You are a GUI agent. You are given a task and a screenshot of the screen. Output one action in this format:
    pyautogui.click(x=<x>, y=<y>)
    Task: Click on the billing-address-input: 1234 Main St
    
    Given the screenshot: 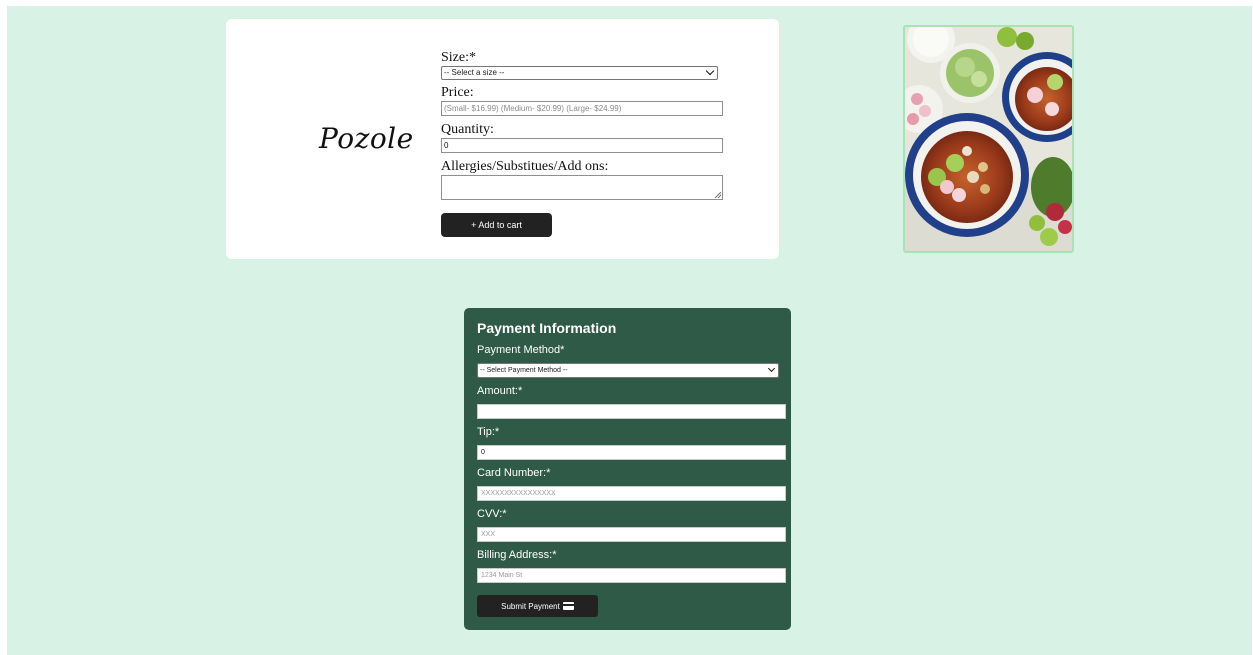 What is the action you would take?
    pyautogui.click(x=631, y=575)
    